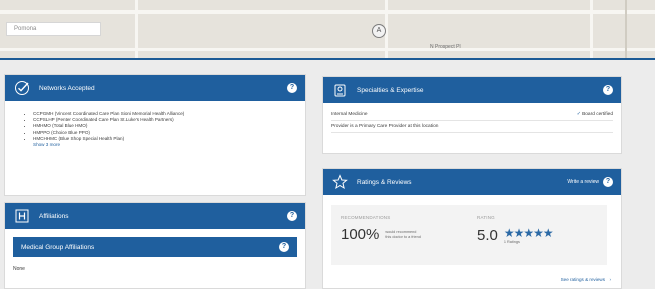  What do you see at coordinates (155, 88) in the screenshot?
I see `networks-card-header: Networks Accepted ?` at bounding box center [155, 88].